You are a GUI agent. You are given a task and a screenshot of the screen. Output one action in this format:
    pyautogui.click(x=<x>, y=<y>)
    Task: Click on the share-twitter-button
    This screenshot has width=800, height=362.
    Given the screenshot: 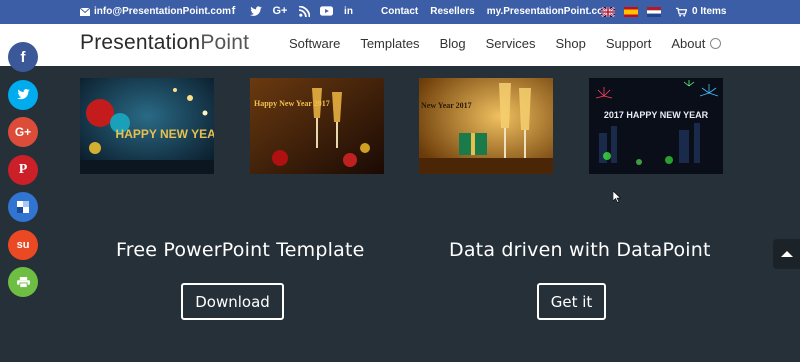 What is the action you would take?
    pyautogui.click(x=23, y=94)
    